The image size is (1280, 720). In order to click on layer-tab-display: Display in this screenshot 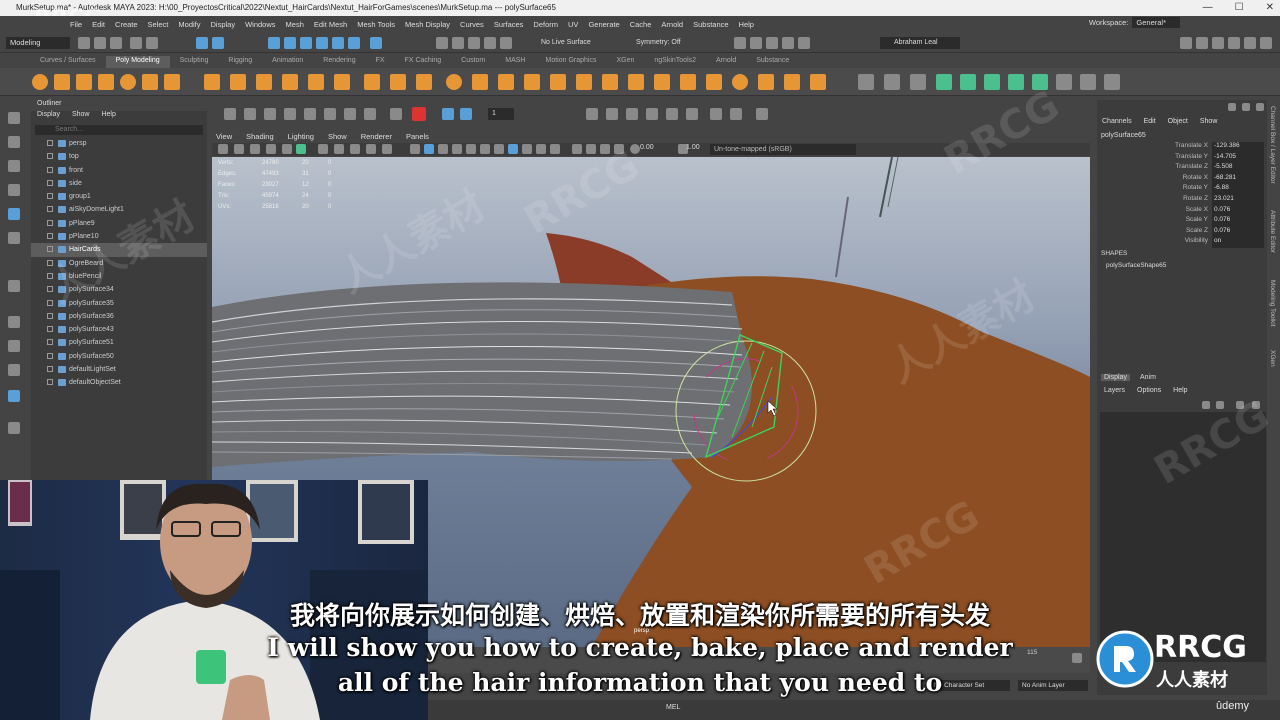, I will do `click(1115, 377)`.